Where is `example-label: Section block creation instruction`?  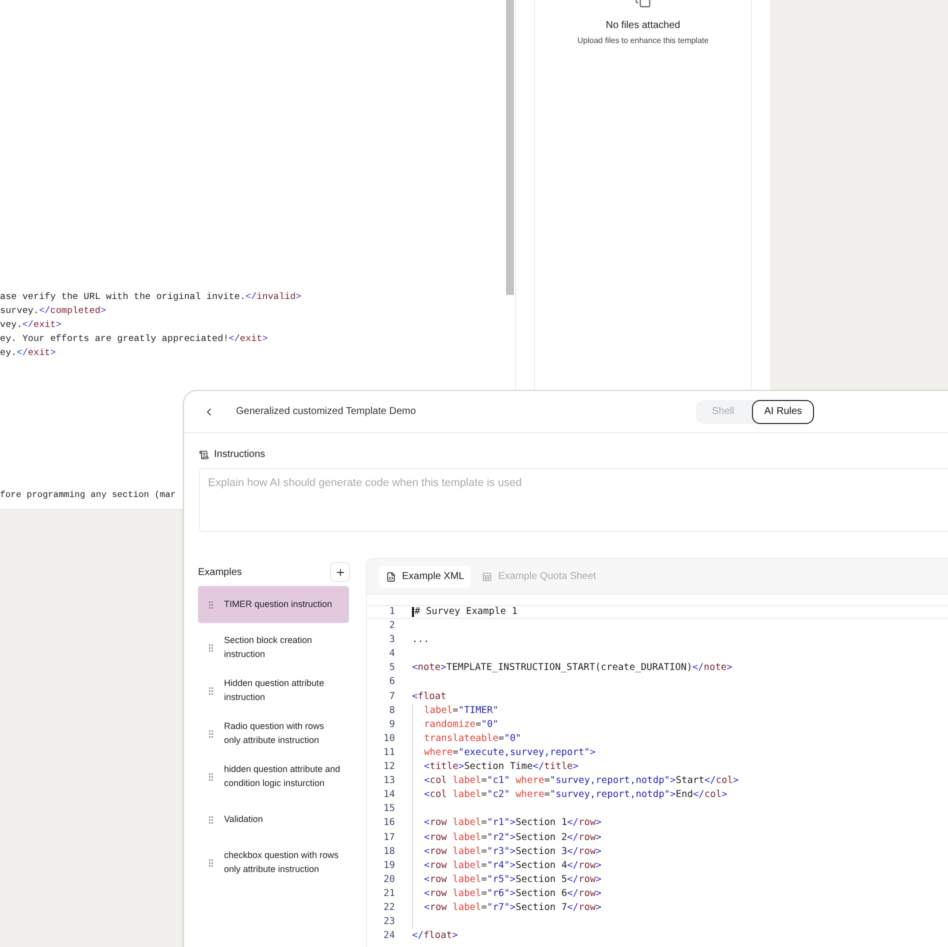 example-label: Section block creation instruction is located at coordinates (269, 647).